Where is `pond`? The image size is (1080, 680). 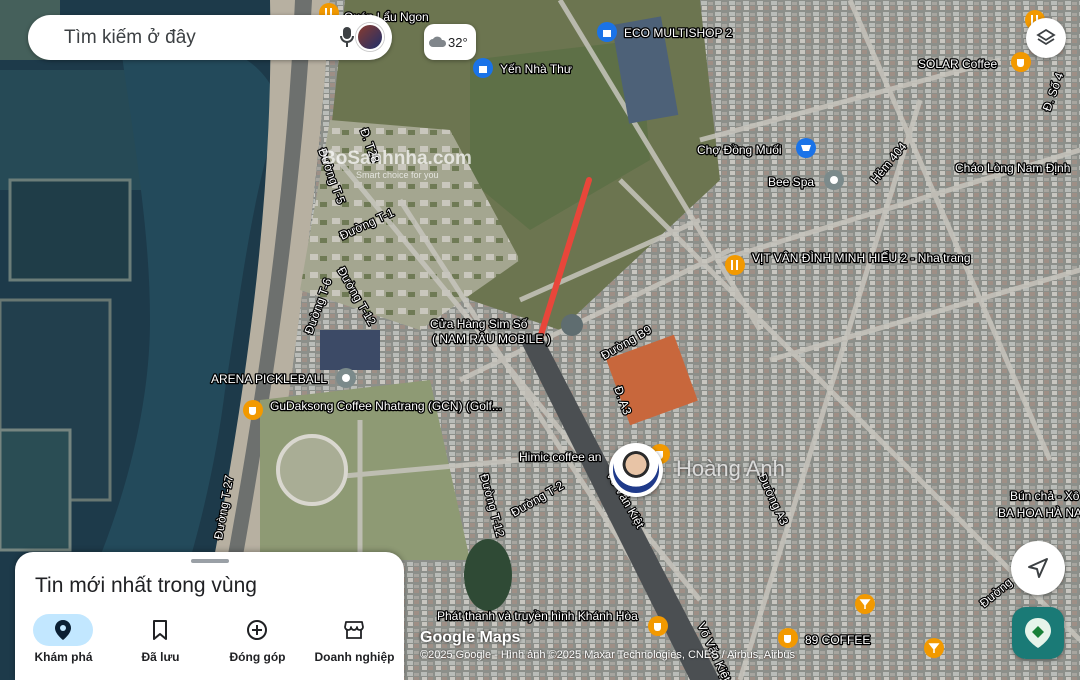 pond is located at coordinates (488, 575).